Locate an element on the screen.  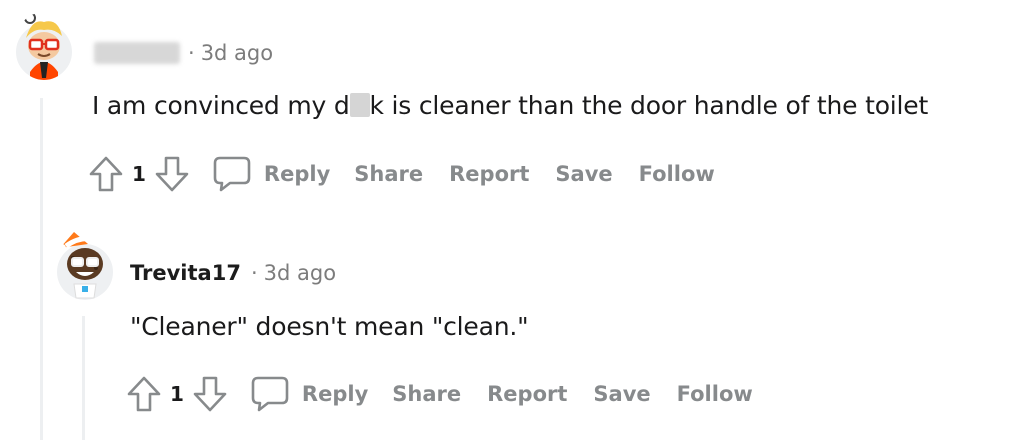
redaction-mark is located at coordinates (359, 105).